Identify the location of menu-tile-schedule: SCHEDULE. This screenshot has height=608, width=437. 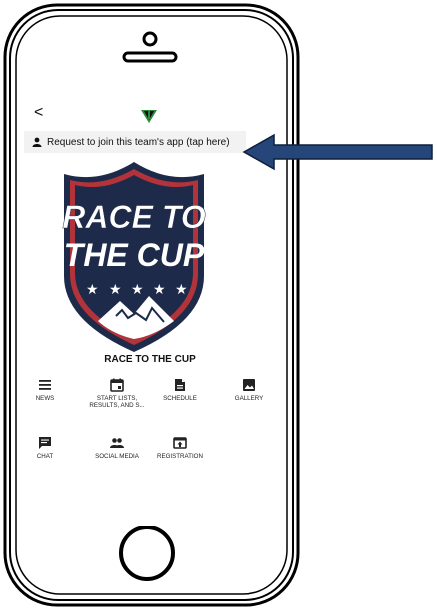
(180, 390).